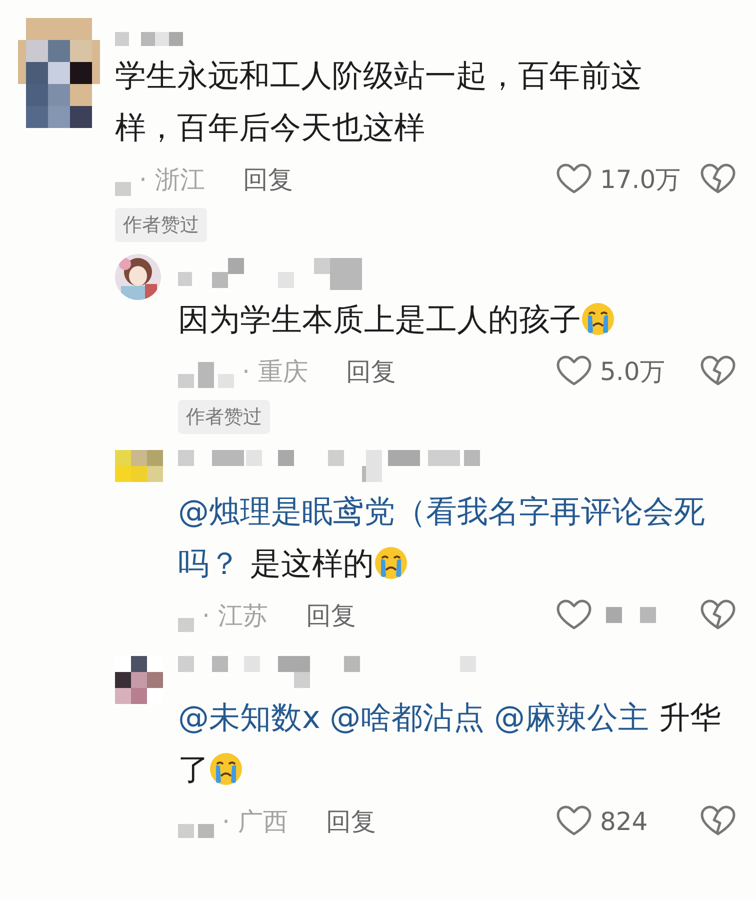 The image size is (756, 900). I want to click on comment-text: 学生永远和工人阶级站一起，百年前这样，百年后今天也这样, so click(379, 102).